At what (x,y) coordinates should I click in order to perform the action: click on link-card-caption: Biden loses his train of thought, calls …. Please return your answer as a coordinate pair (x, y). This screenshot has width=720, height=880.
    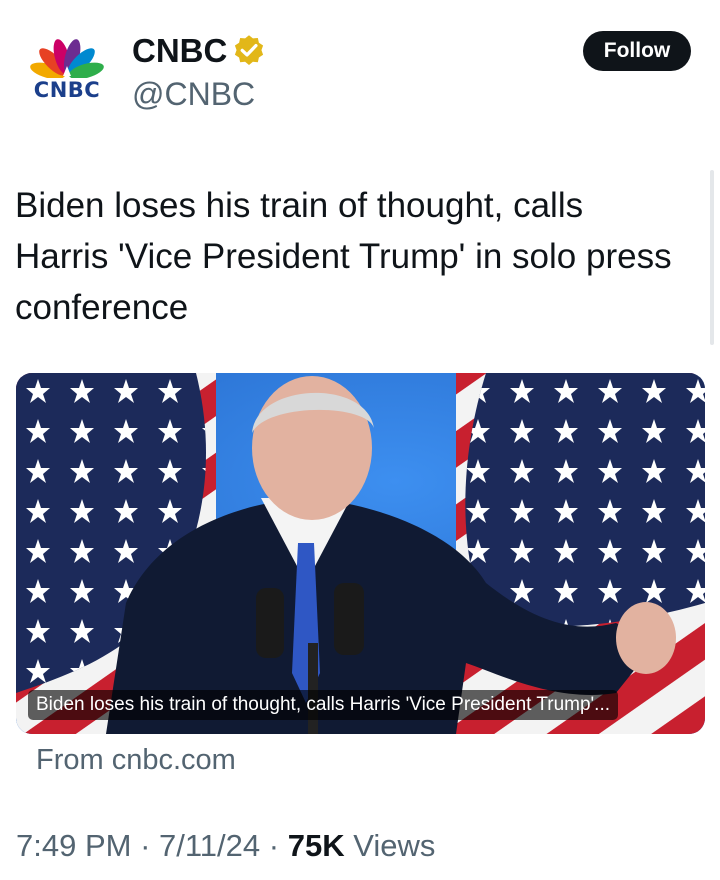
    Looking at the image, I should click on (323, 705).